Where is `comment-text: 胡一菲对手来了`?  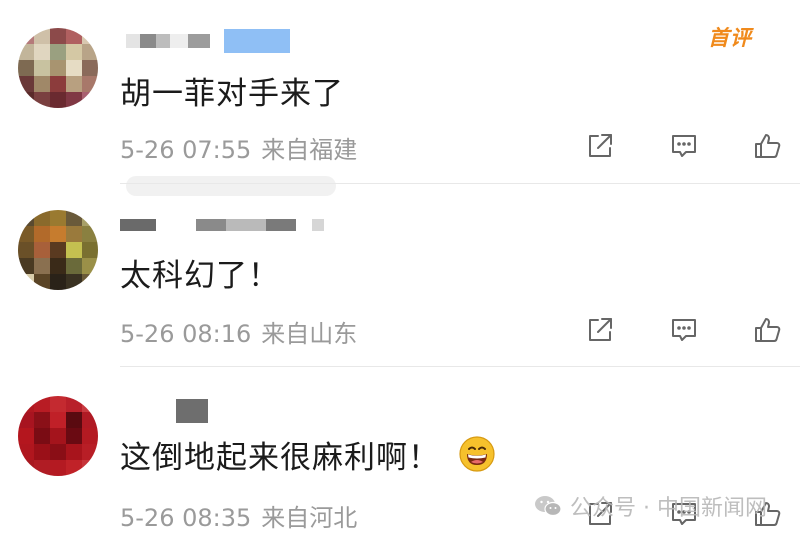
comment-text: 胡一菲对手来了 is located at coordinates (232, 93).